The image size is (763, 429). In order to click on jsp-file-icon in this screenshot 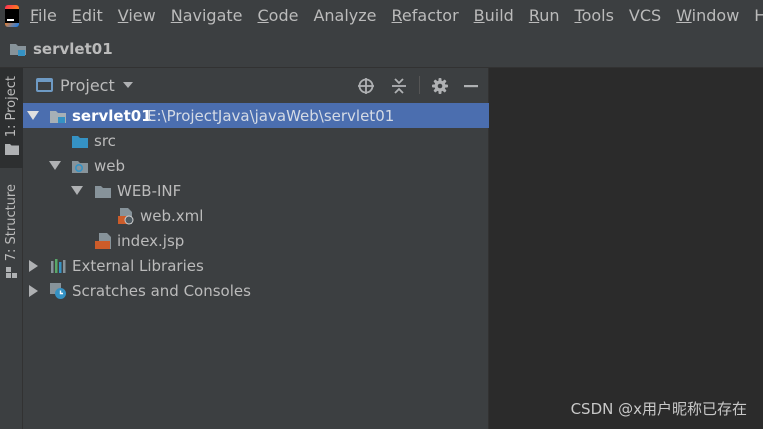, I will do `click(103, 240)`.